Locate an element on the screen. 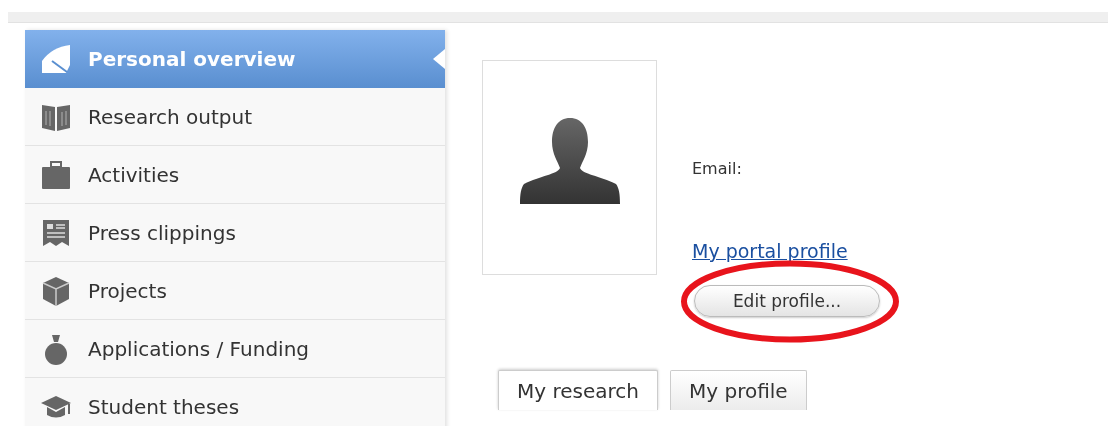 The width and height of the screenshot is (1108, 426). pointer-notch is located at coordinates (439, 59).